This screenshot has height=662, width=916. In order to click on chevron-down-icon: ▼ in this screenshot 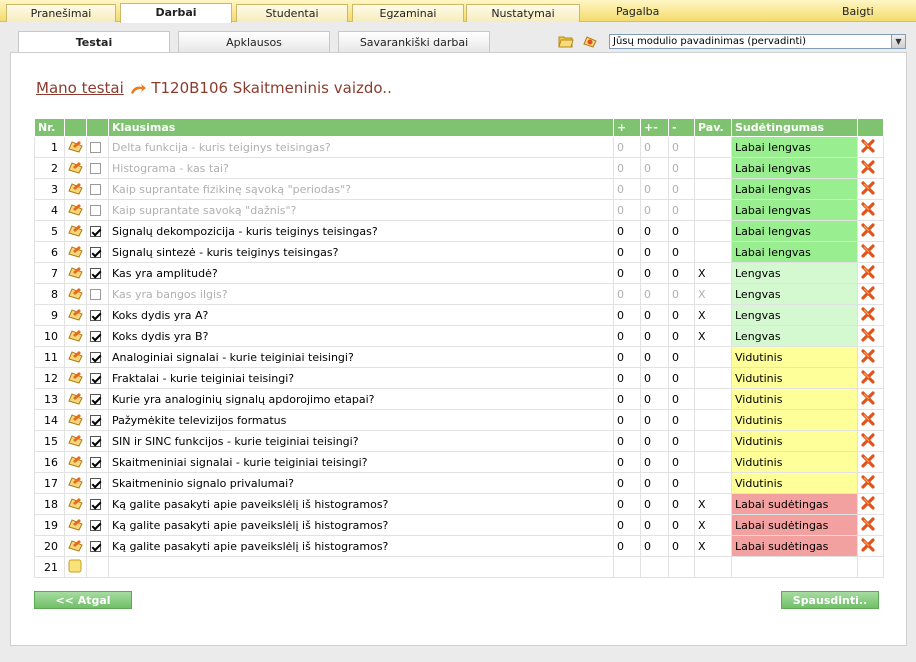, I will do `click(898, 41)`.